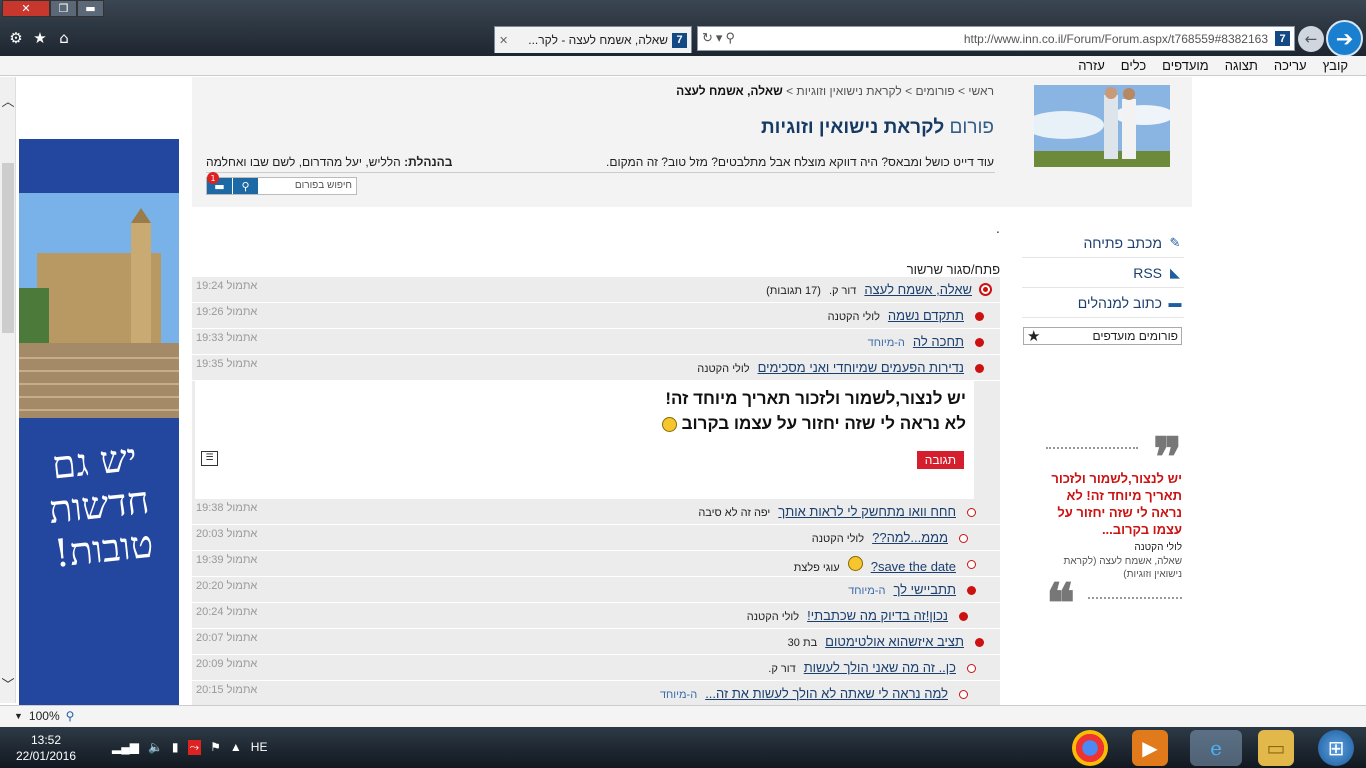 This screenshot has height=768, width=1366. I want to click on taskbar-clock: 13:52 22/01/2016, so click(46, 748).